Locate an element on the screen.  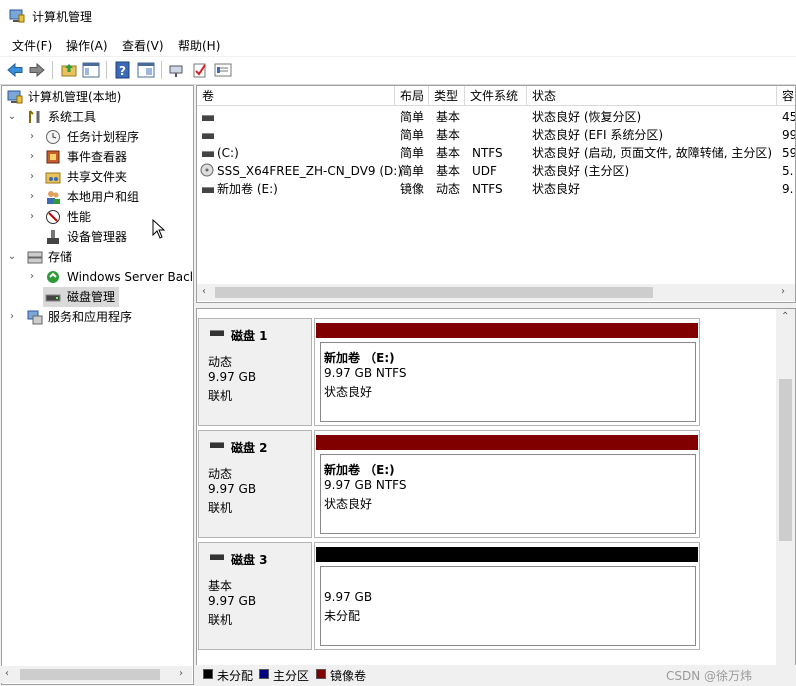
console-icon is located at coordinates (177, 70).